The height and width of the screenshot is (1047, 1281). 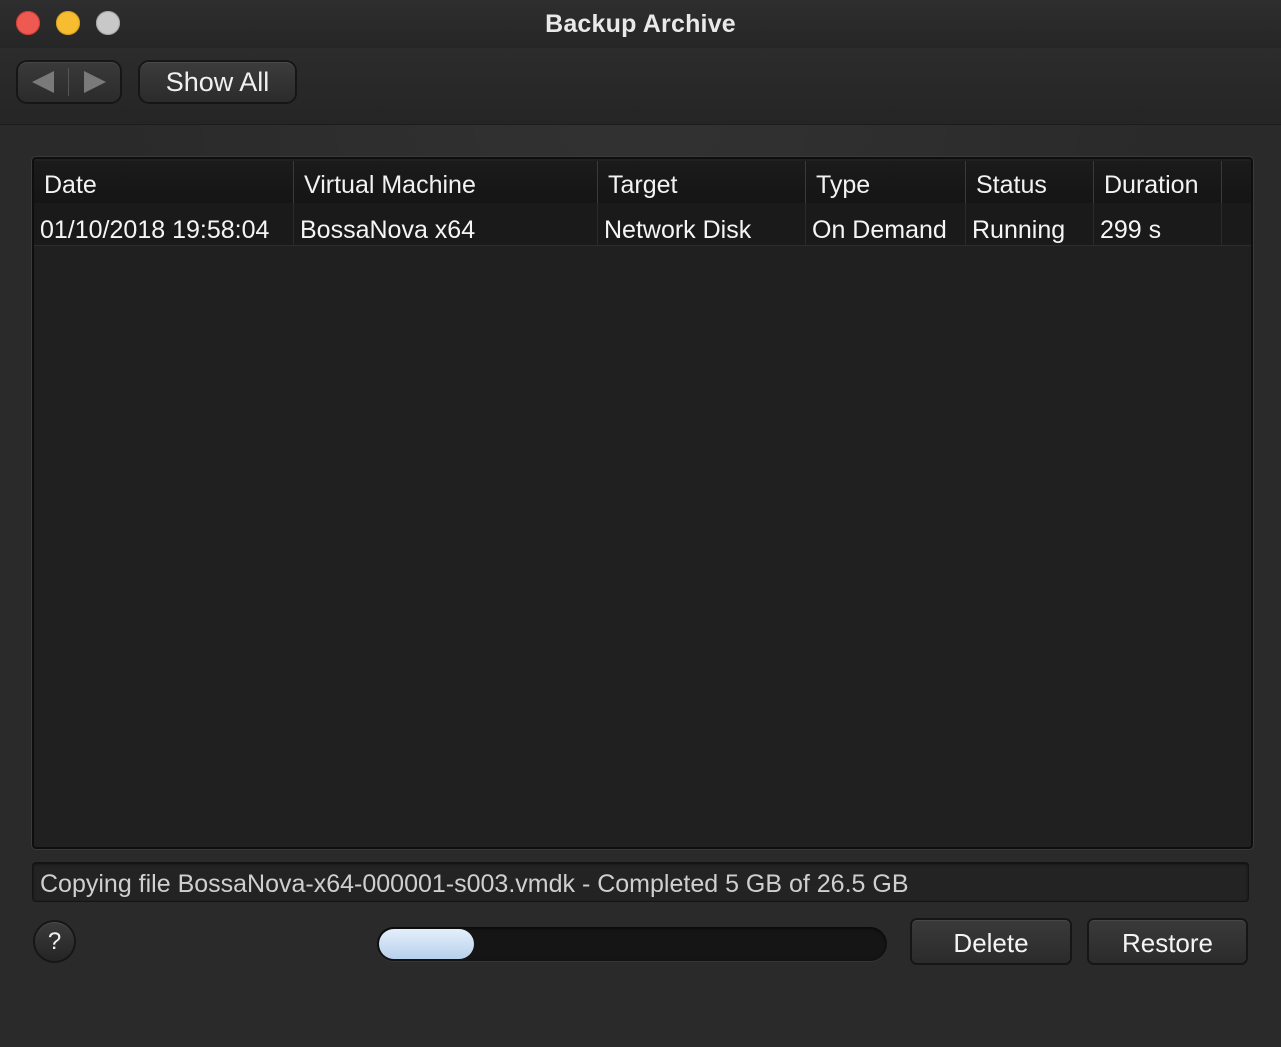 I want to click on column-header-duration: Duration, so click(x=1158, y=182).